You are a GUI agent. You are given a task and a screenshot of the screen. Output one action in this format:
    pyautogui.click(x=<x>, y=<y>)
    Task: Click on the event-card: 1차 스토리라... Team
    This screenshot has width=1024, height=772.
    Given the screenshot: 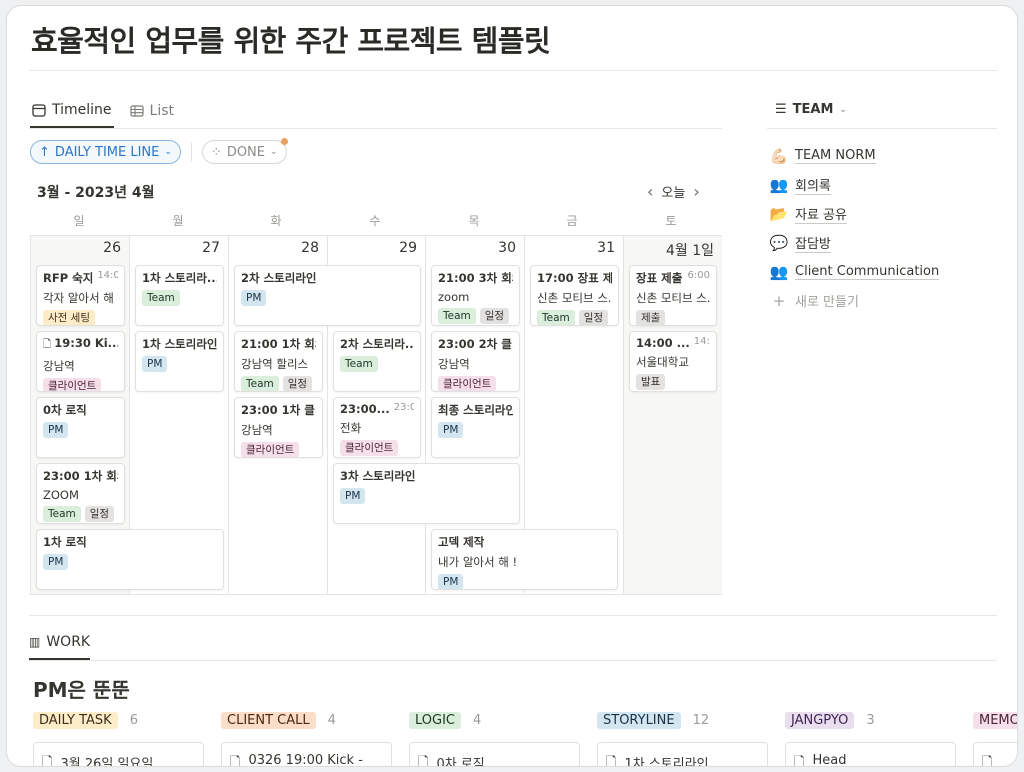 What is the action you would take?
    pyautogui.click(x=179, y=295)
    